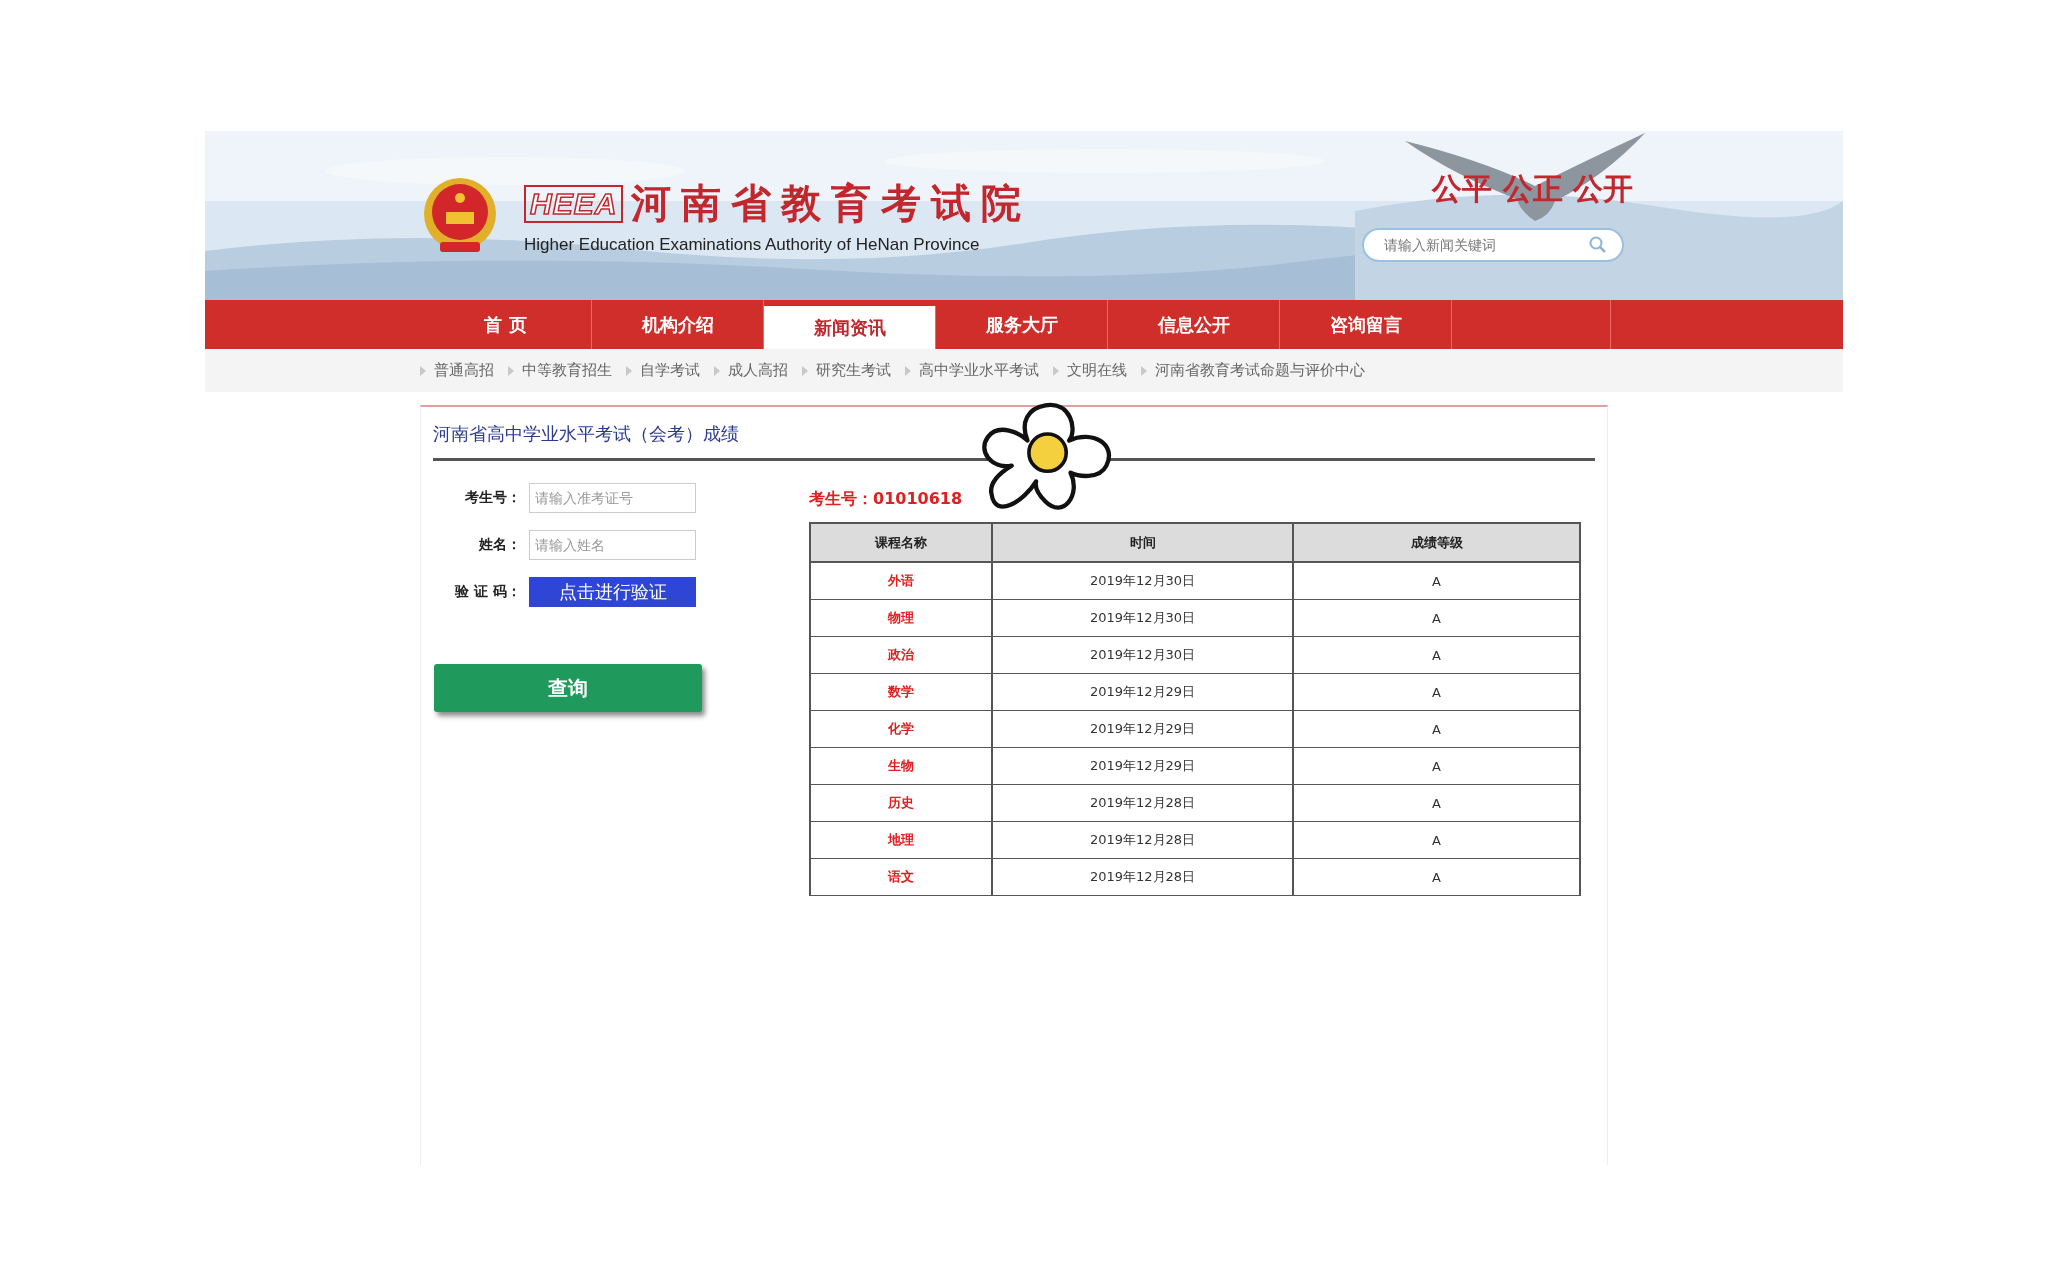 Image resolution: width=2048 pixels, height=1280 pixels. What do you see at coordinates (567, 370) in the screenshot?
I see `subnav-link: 中等教育招生` at bounding box center [567, 370].